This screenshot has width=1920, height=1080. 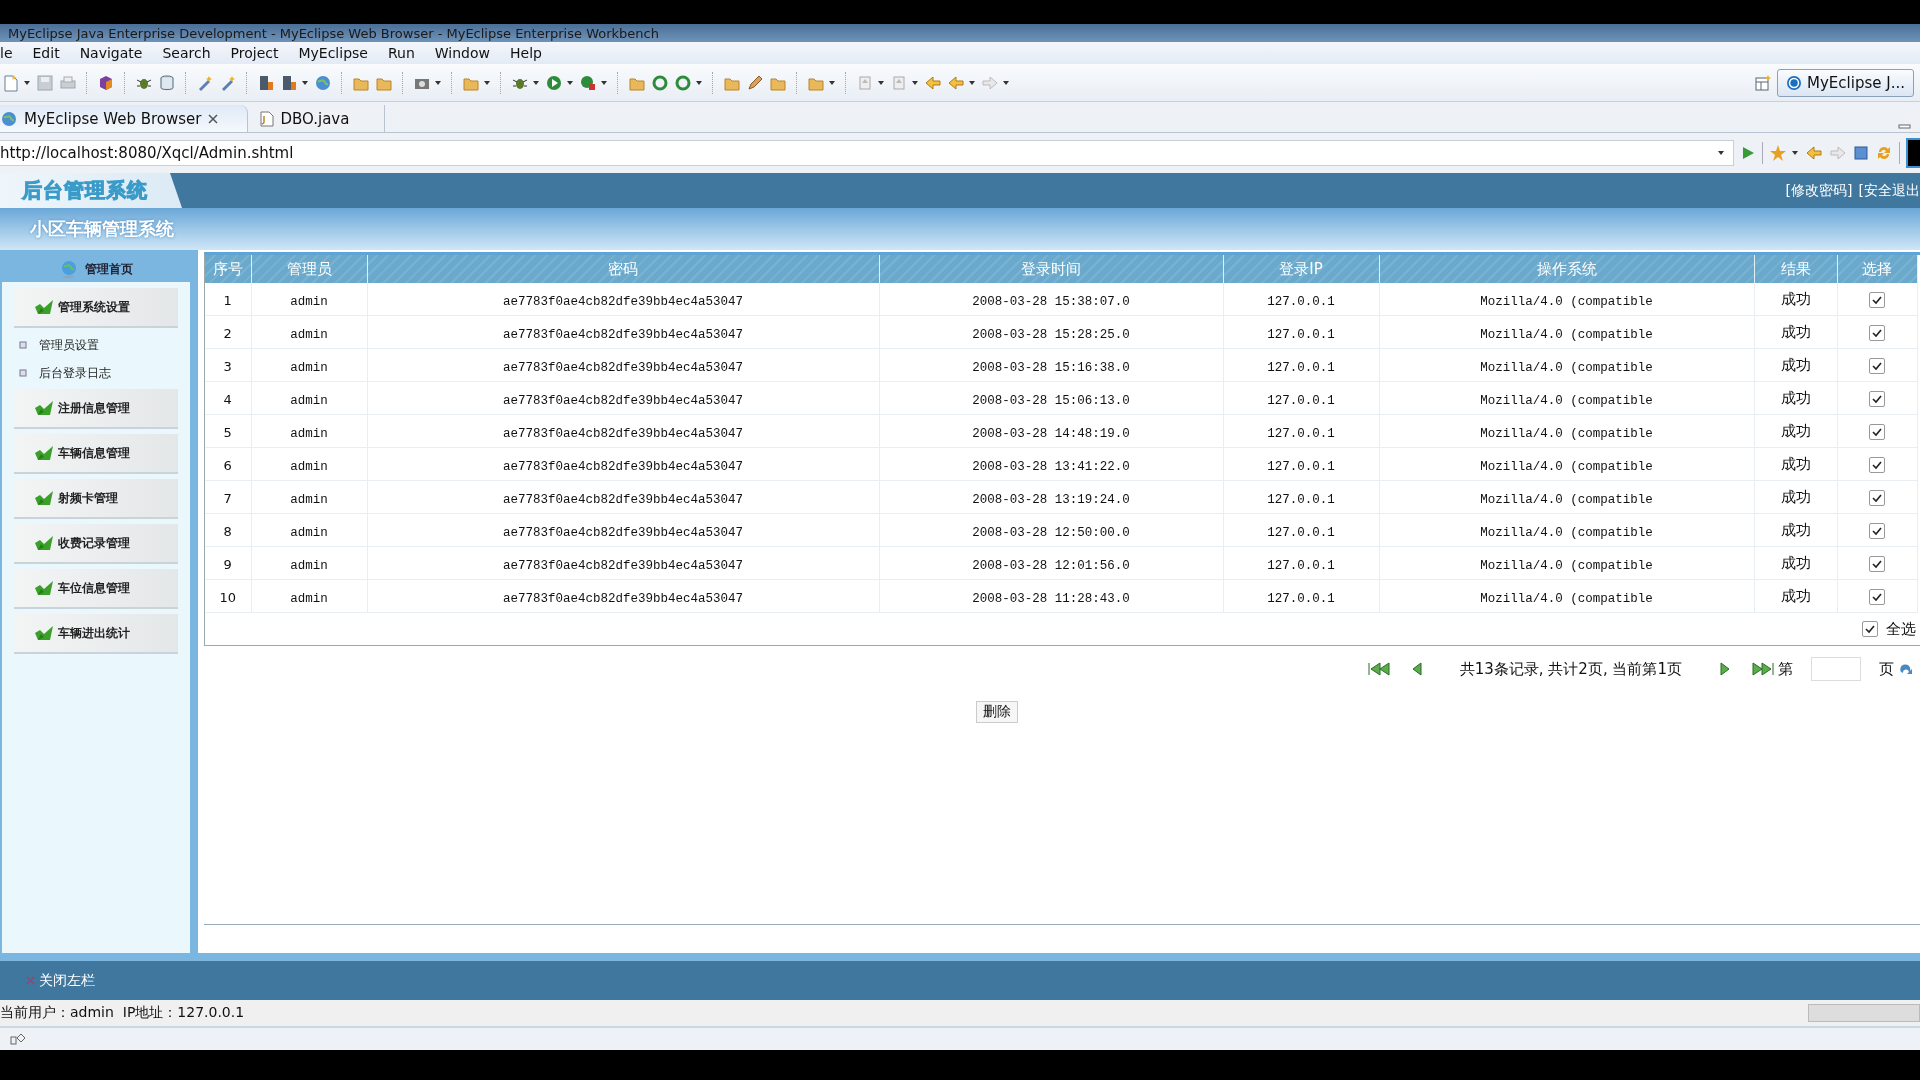 What do you see at coordinates (124, 118) in the screenshot?
I see `editor-tab: MyEclipse Web Browser` at bounding box center [124, 118].